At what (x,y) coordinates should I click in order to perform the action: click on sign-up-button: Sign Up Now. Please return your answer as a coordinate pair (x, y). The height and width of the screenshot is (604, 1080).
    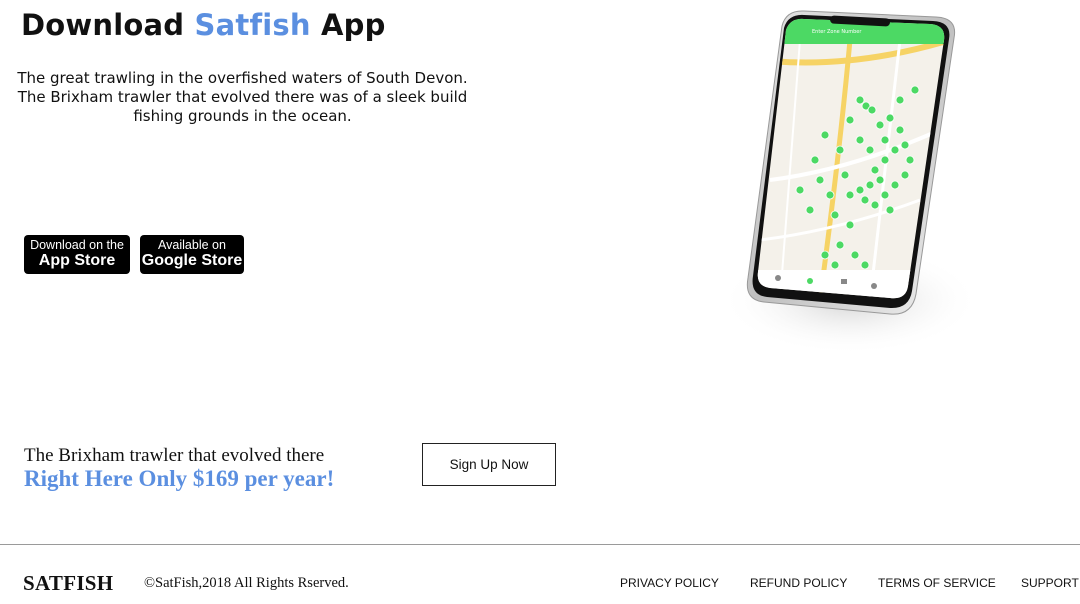
    Looking at the image, I should click on (489, 464).